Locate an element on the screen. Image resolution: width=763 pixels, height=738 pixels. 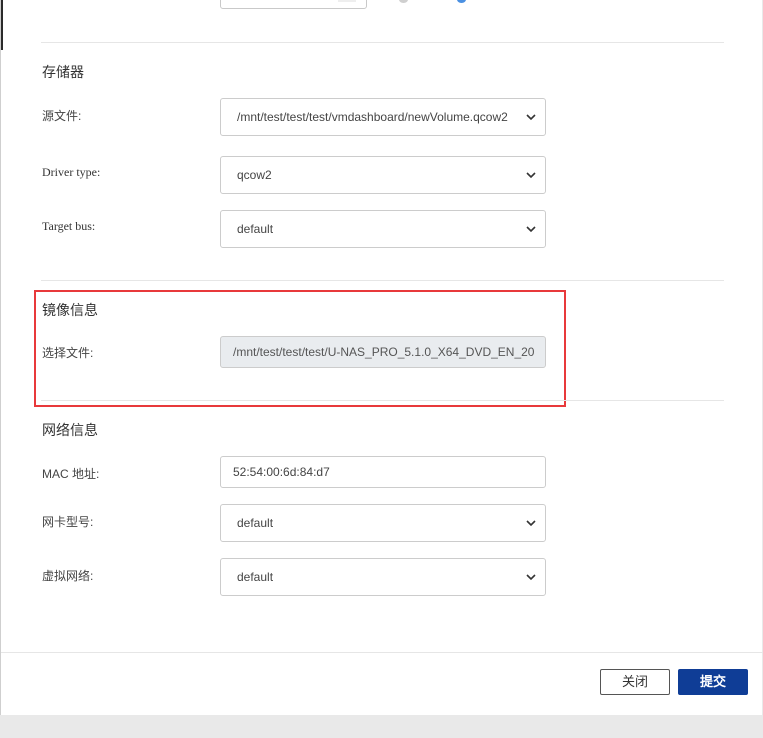
target-bus-select: default is located at coordinates (383, 229).